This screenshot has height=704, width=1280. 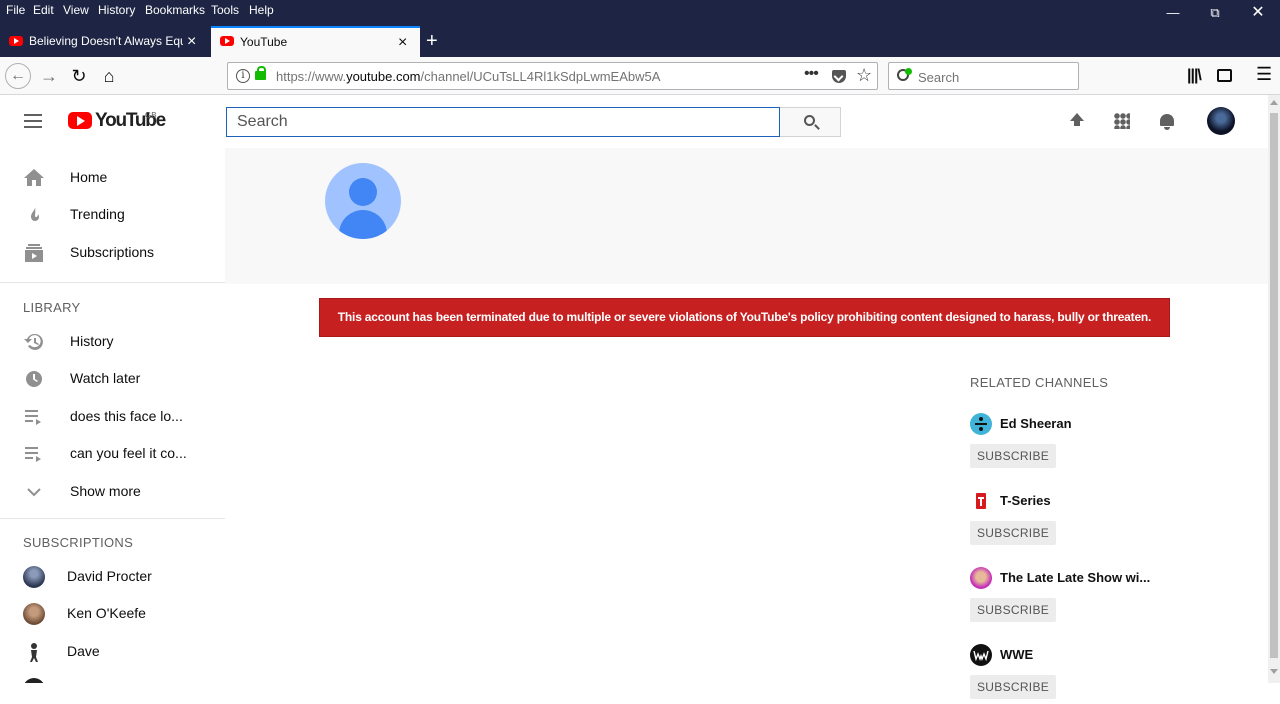 I want to click on info-icon: i, so click(x=243, y=76).